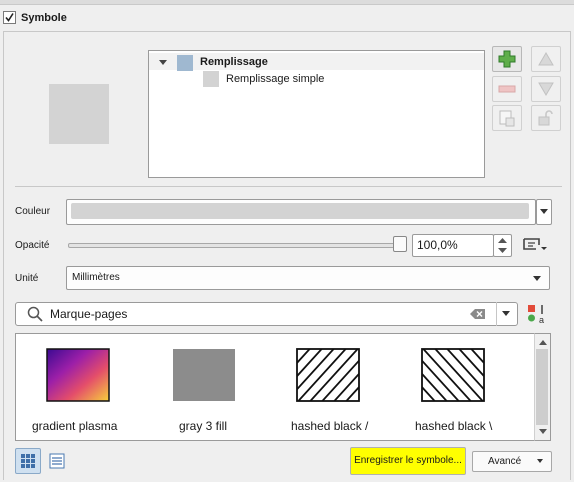  I want to click on move-down-icon, so click(546, 89).